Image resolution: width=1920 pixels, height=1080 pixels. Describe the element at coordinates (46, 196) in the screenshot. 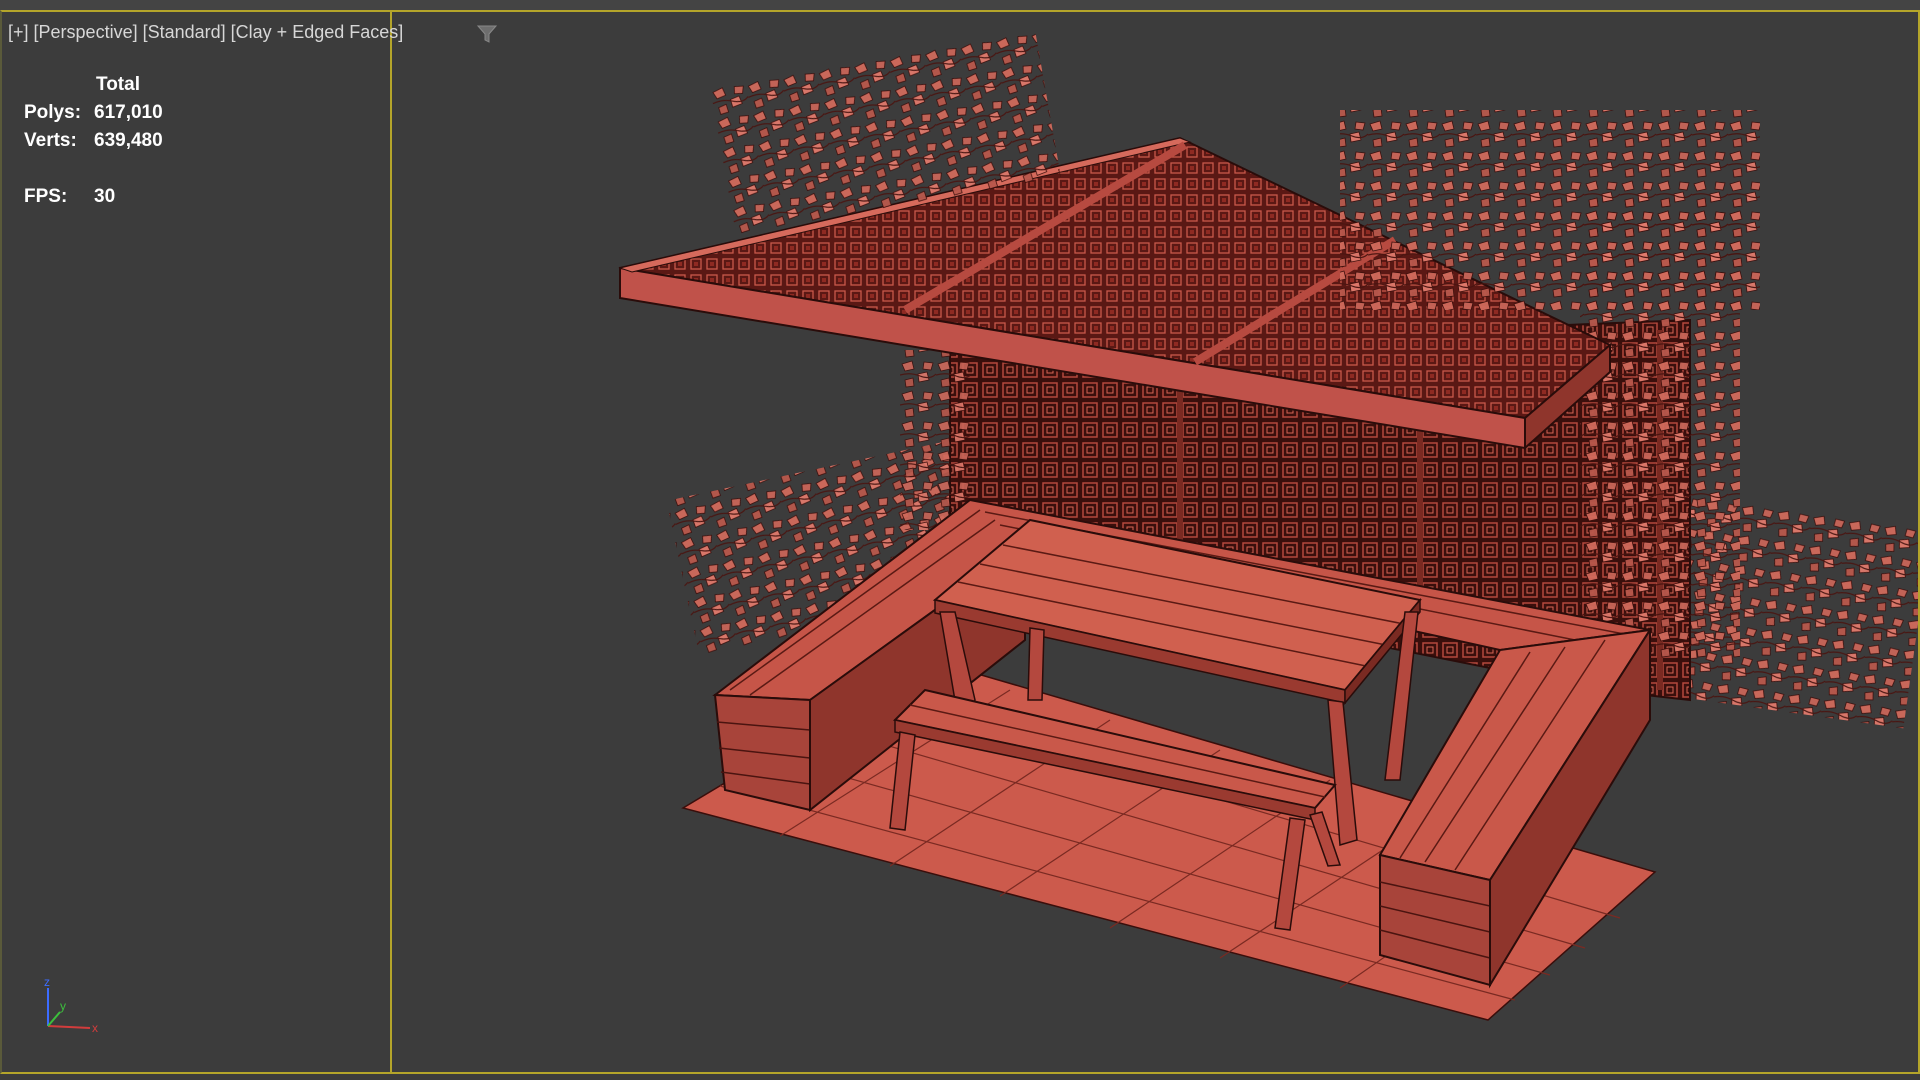

I see `fps-label: FPS:` at that location.